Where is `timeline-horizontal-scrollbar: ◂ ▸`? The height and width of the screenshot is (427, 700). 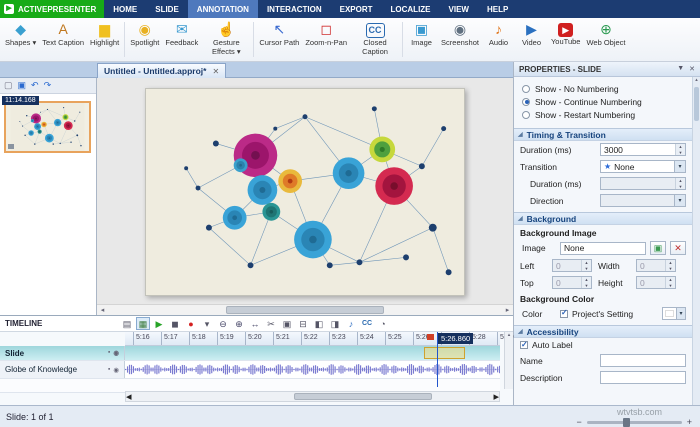
timeline-horizontal-scrollbar: ◂ ▸ is located at coordinates (312, 396).